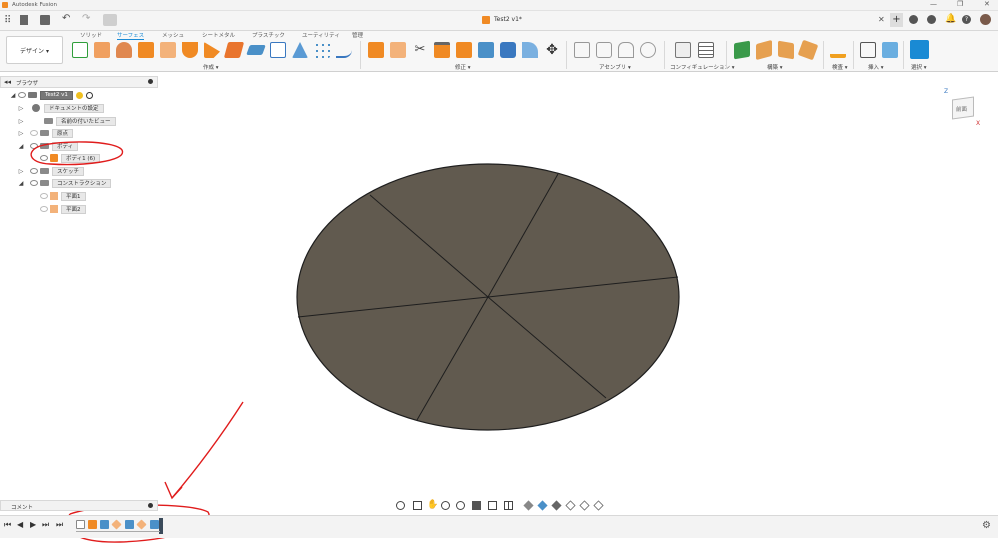  What do you see at coordinates (89, 95) in the screenshot?
I see `activate-radio-icon` at bounding box center [89, 95].